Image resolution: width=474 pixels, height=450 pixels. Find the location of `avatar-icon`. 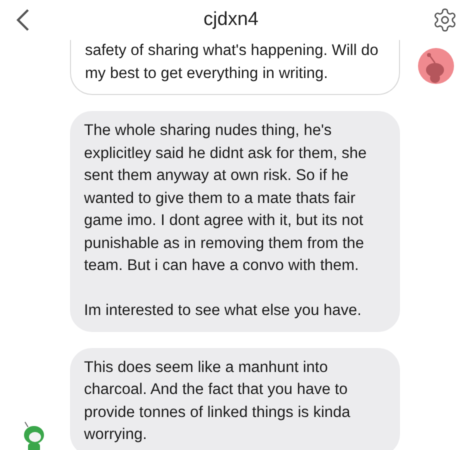

avatar-icon is located at coordinates (436, 66).